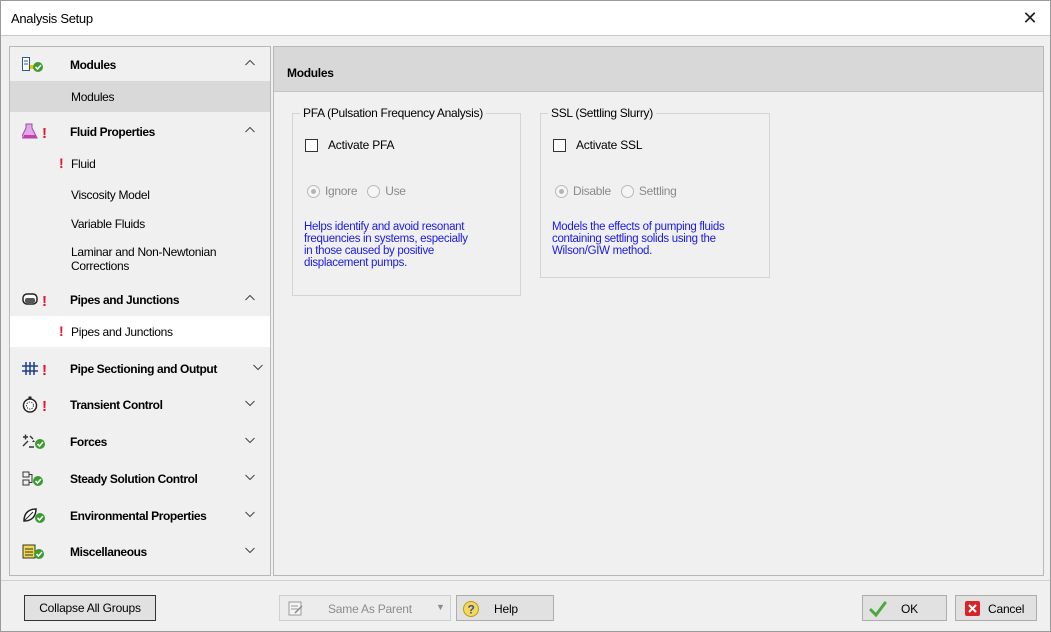 The image size is (1051, 632). What do you see at coordinates (370, 609) in the screenshot?
I see `same-as-parent-label: Same As Parent` at bounding box center [370, 609].